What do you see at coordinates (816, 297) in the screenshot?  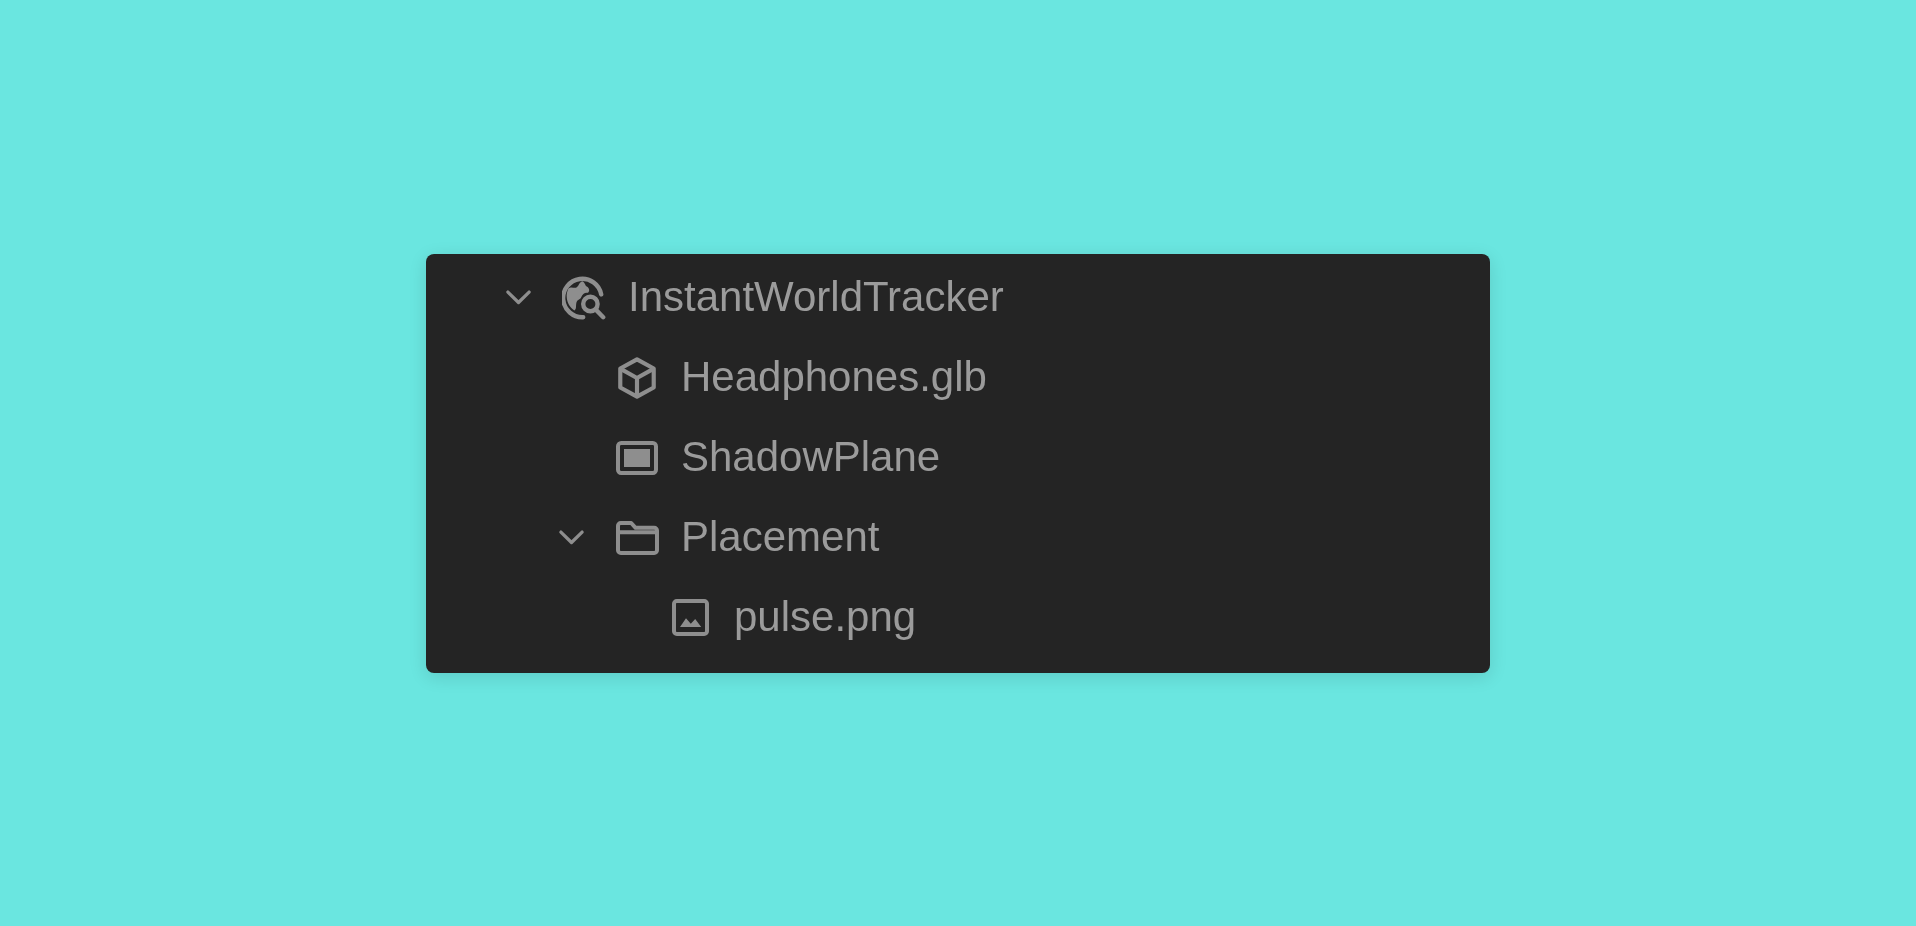 I see `tree-item: InstantWorldTracker` at bounding box center [816, 297].